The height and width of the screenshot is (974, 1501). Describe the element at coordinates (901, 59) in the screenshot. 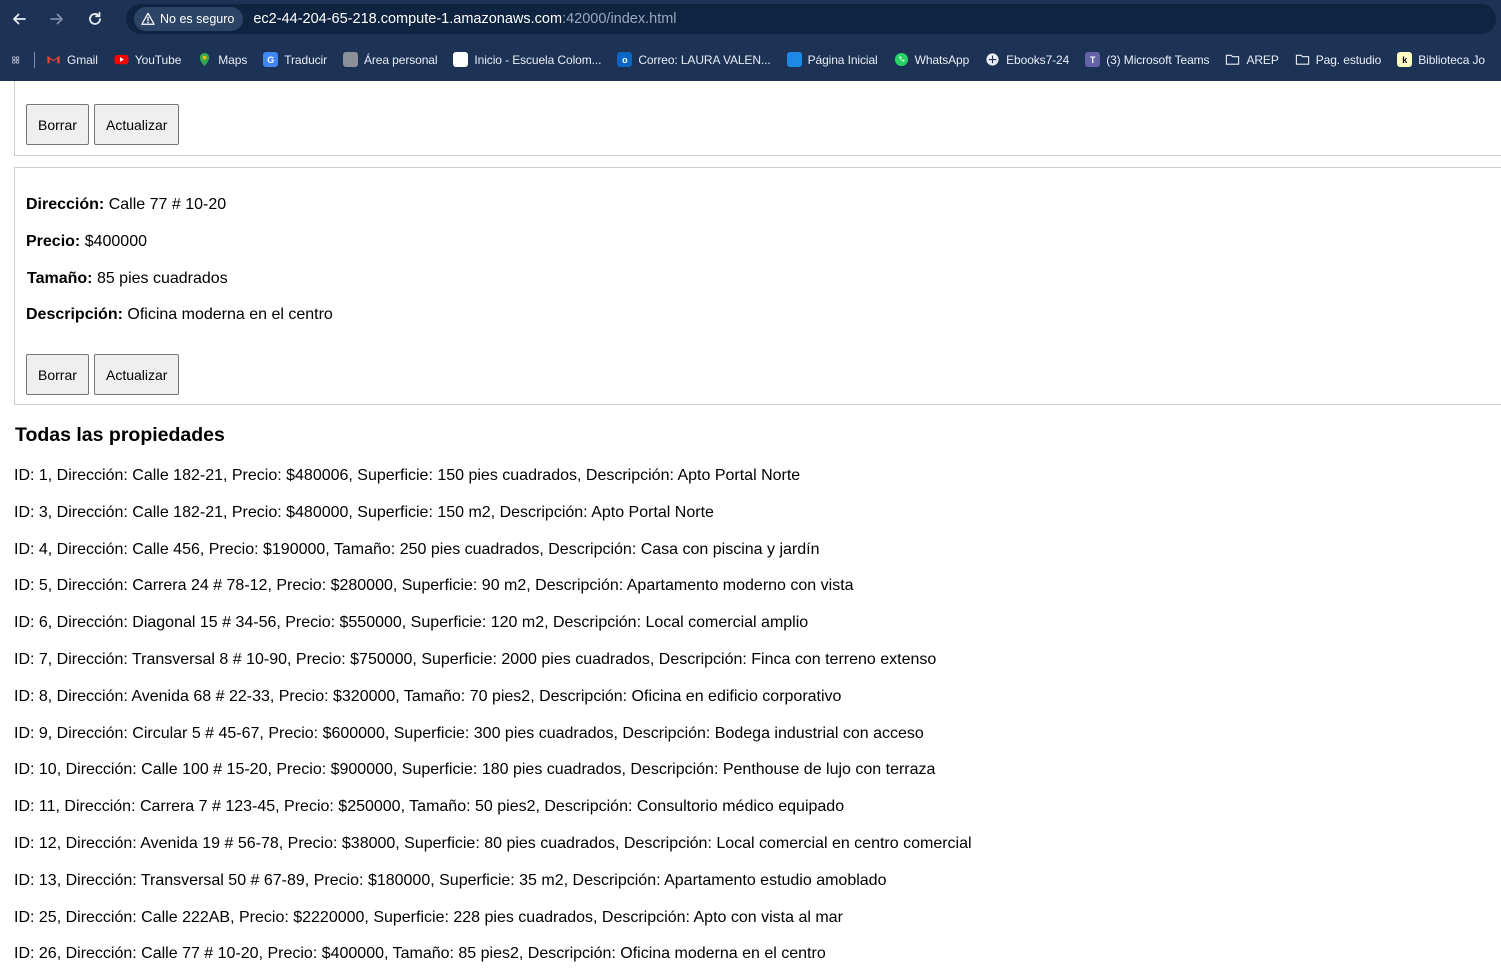

I see `whatsapp-icon` at that location.